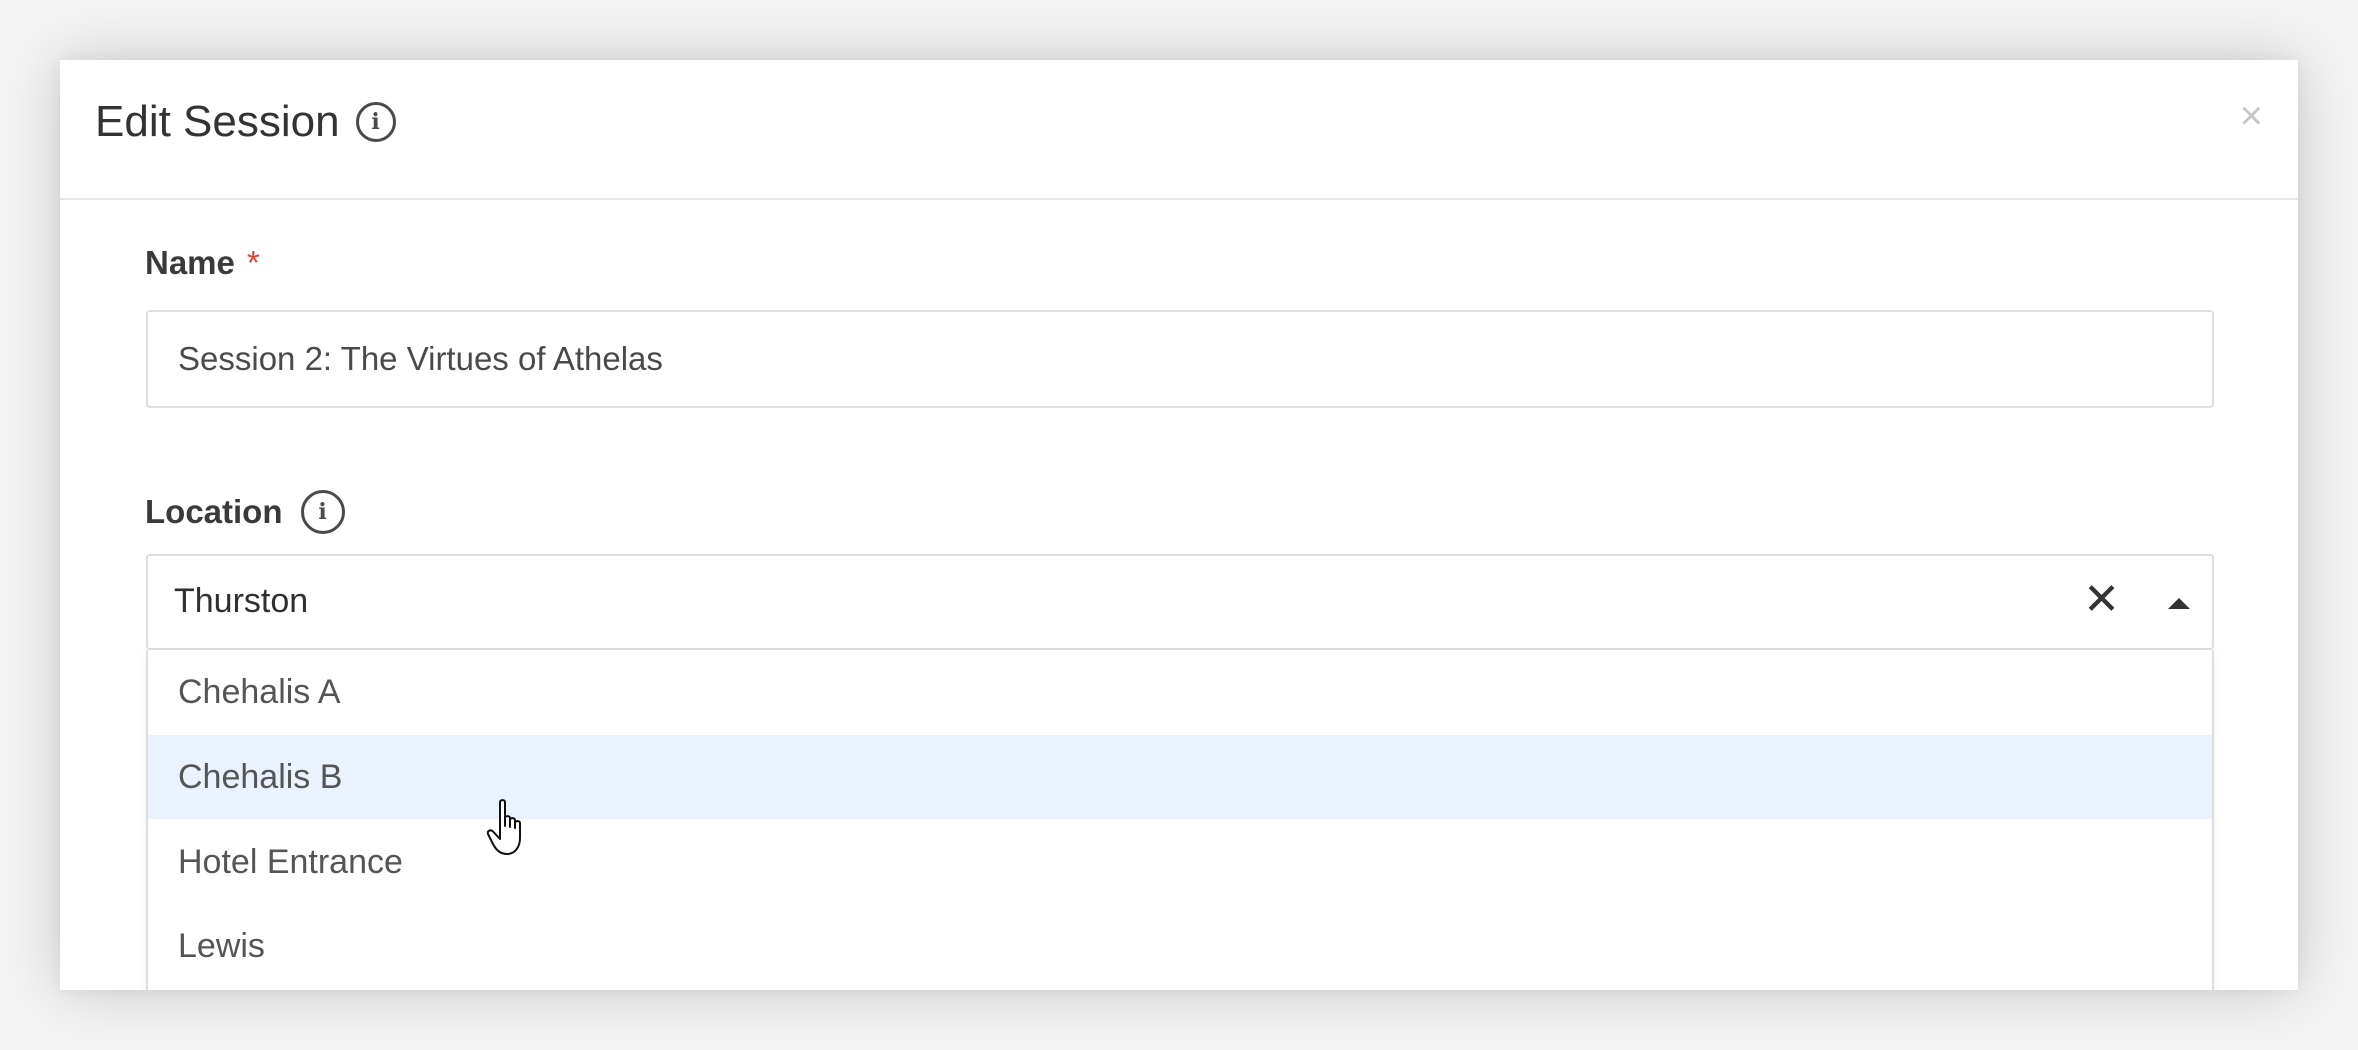  Describe the element at coordinates (1180, 946) in the screenshot. I see `dropdown-option-lewis: Lewis` at that location.